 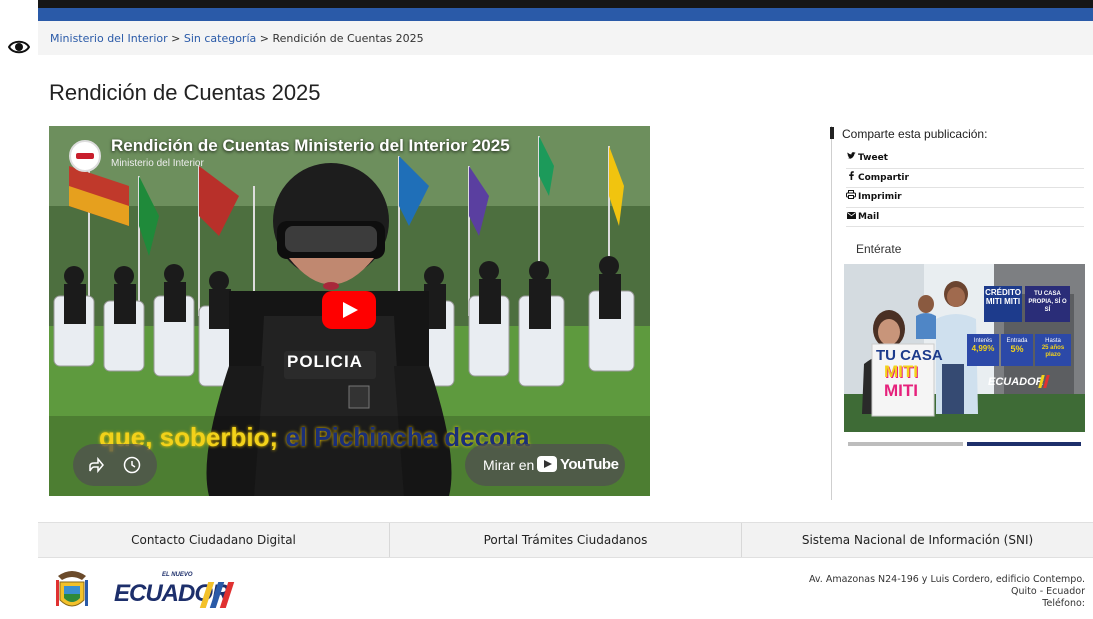 What do you see at coordinates (589, 464) in the screenshot?
I see `youtube-wordmark: YouTube` at bounding box center [589, 464].